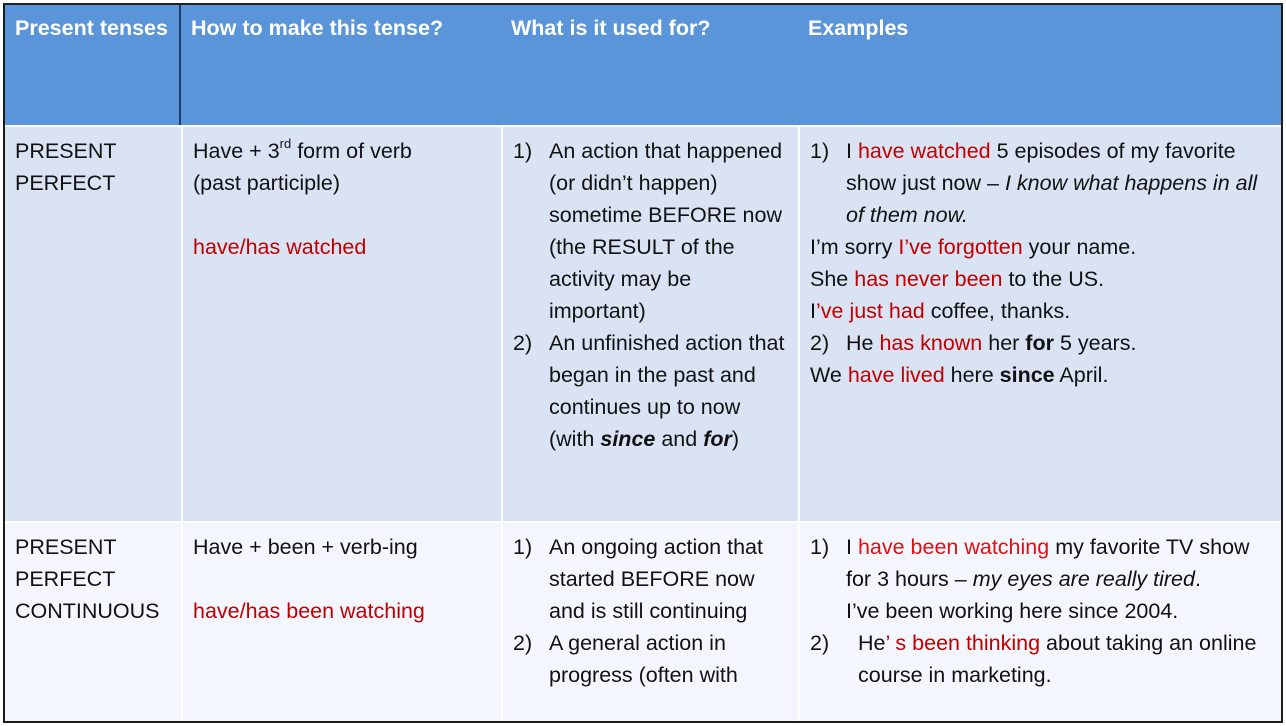  What do you see at coordinates (735, 439) in the screenshot?
I see `usage-text-part: )` at bounding box center [735, 439].